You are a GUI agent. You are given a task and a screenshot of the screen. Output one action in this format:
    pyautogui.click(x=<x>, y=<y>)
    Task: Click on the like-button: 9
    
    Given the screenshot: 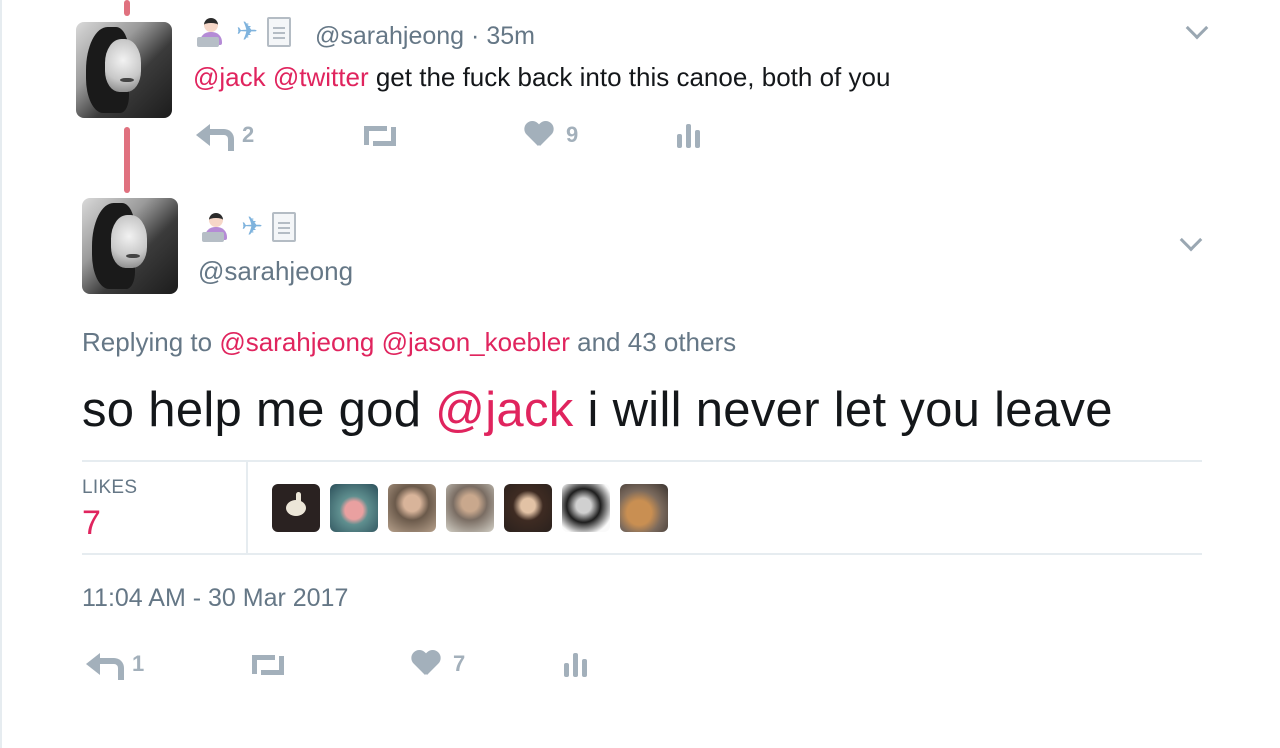 What is the action you would take?
    pyautogui.click(x=600, y=135)
    